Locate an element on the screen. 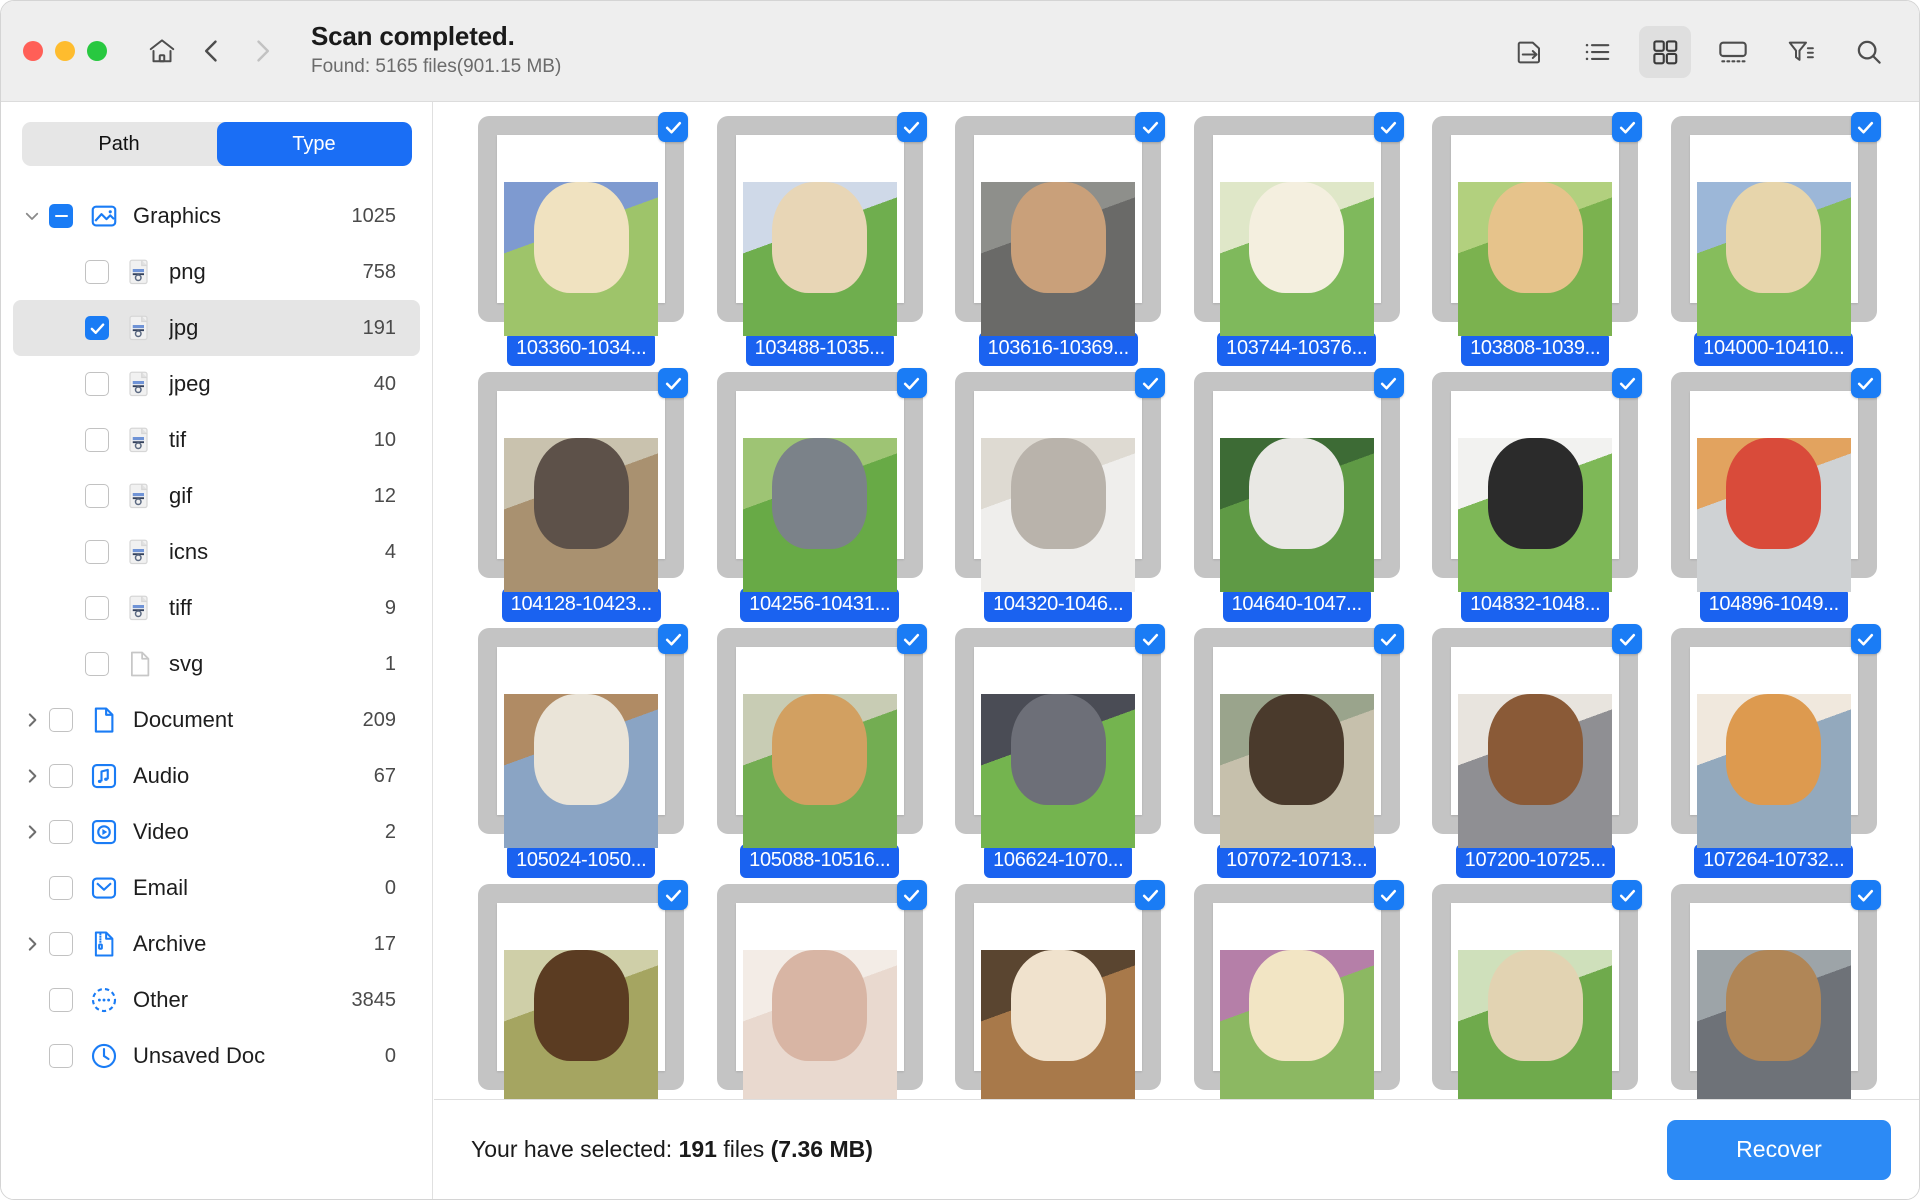 The height and width of the screenshot is (1200, 1920). tree-item-archive: Archive 17 is located at coordinates (216, 944).